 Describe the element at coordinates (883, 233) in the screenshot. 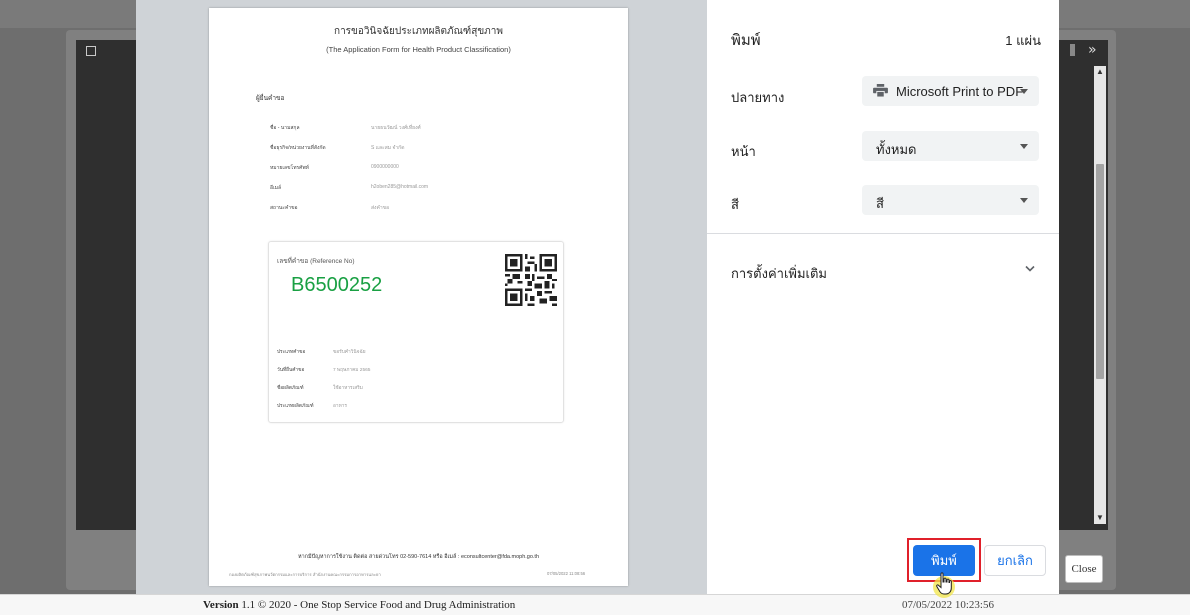

I see `settings-divider` at that location.